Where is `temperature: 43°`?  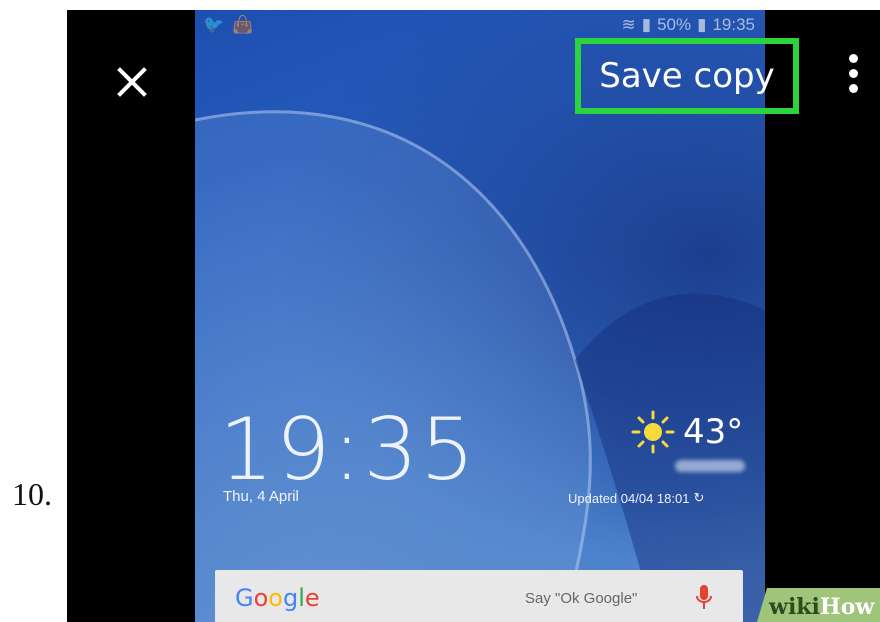
temperature: 43° is located at coordinates (713, 432).